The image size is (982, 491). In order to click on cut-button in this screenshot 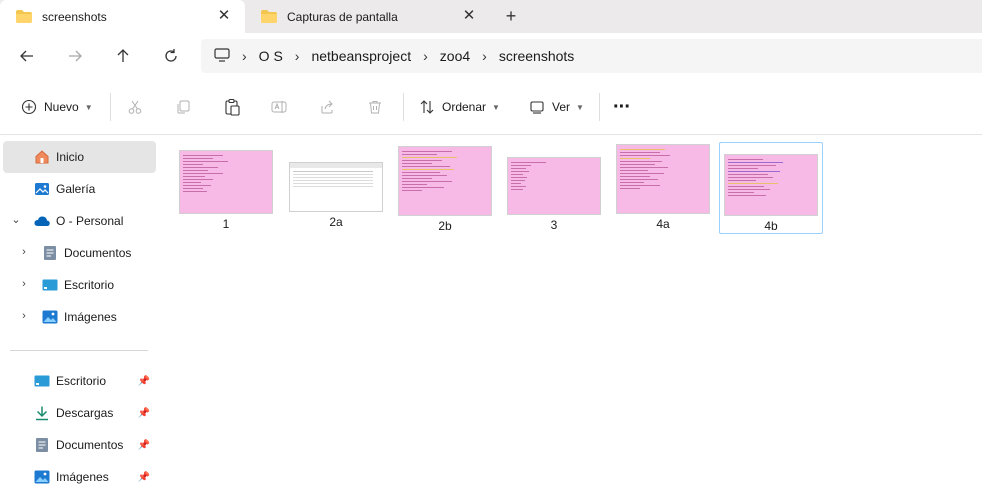, I will do `click(135, 107)`.